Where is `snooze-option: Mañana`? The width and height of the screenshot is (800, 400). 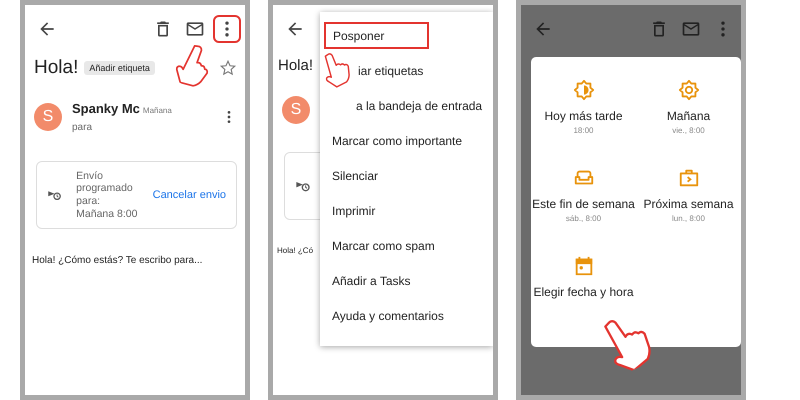
snooze-option: Mañana is located at coordinates (688, 116).